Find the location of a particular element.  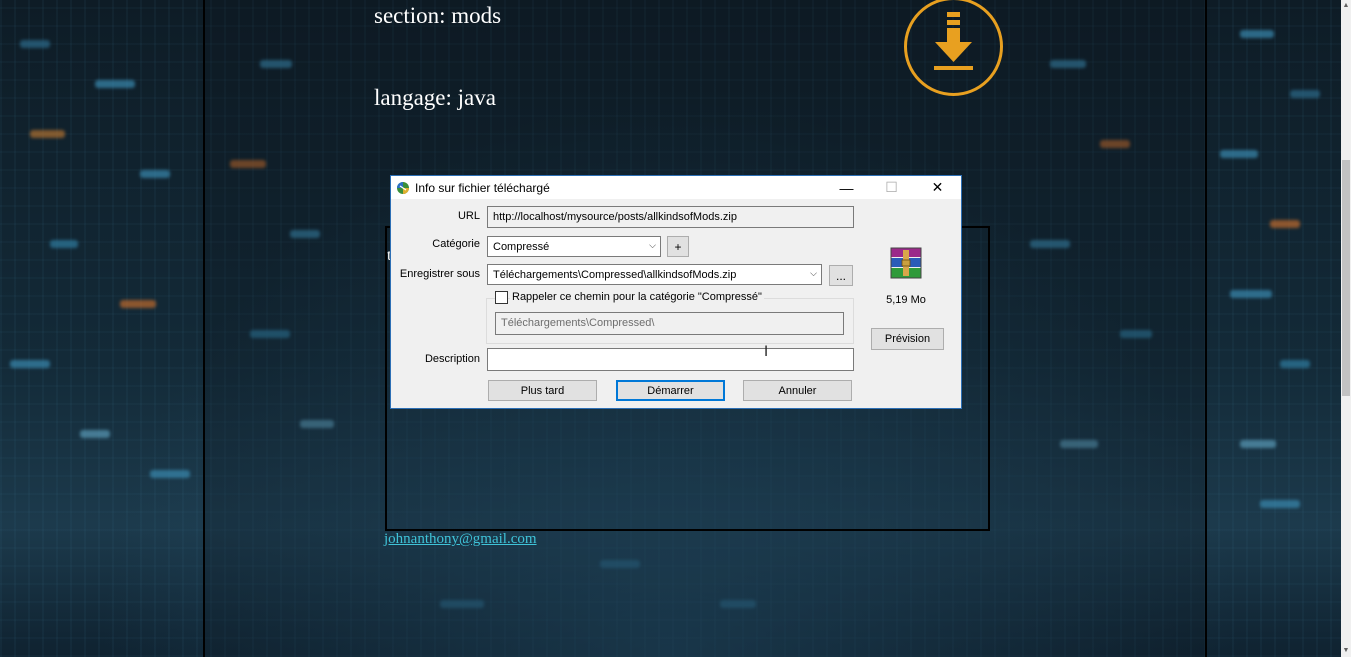

file-size: 5,19 Mo is located at coordinates (906, 300).